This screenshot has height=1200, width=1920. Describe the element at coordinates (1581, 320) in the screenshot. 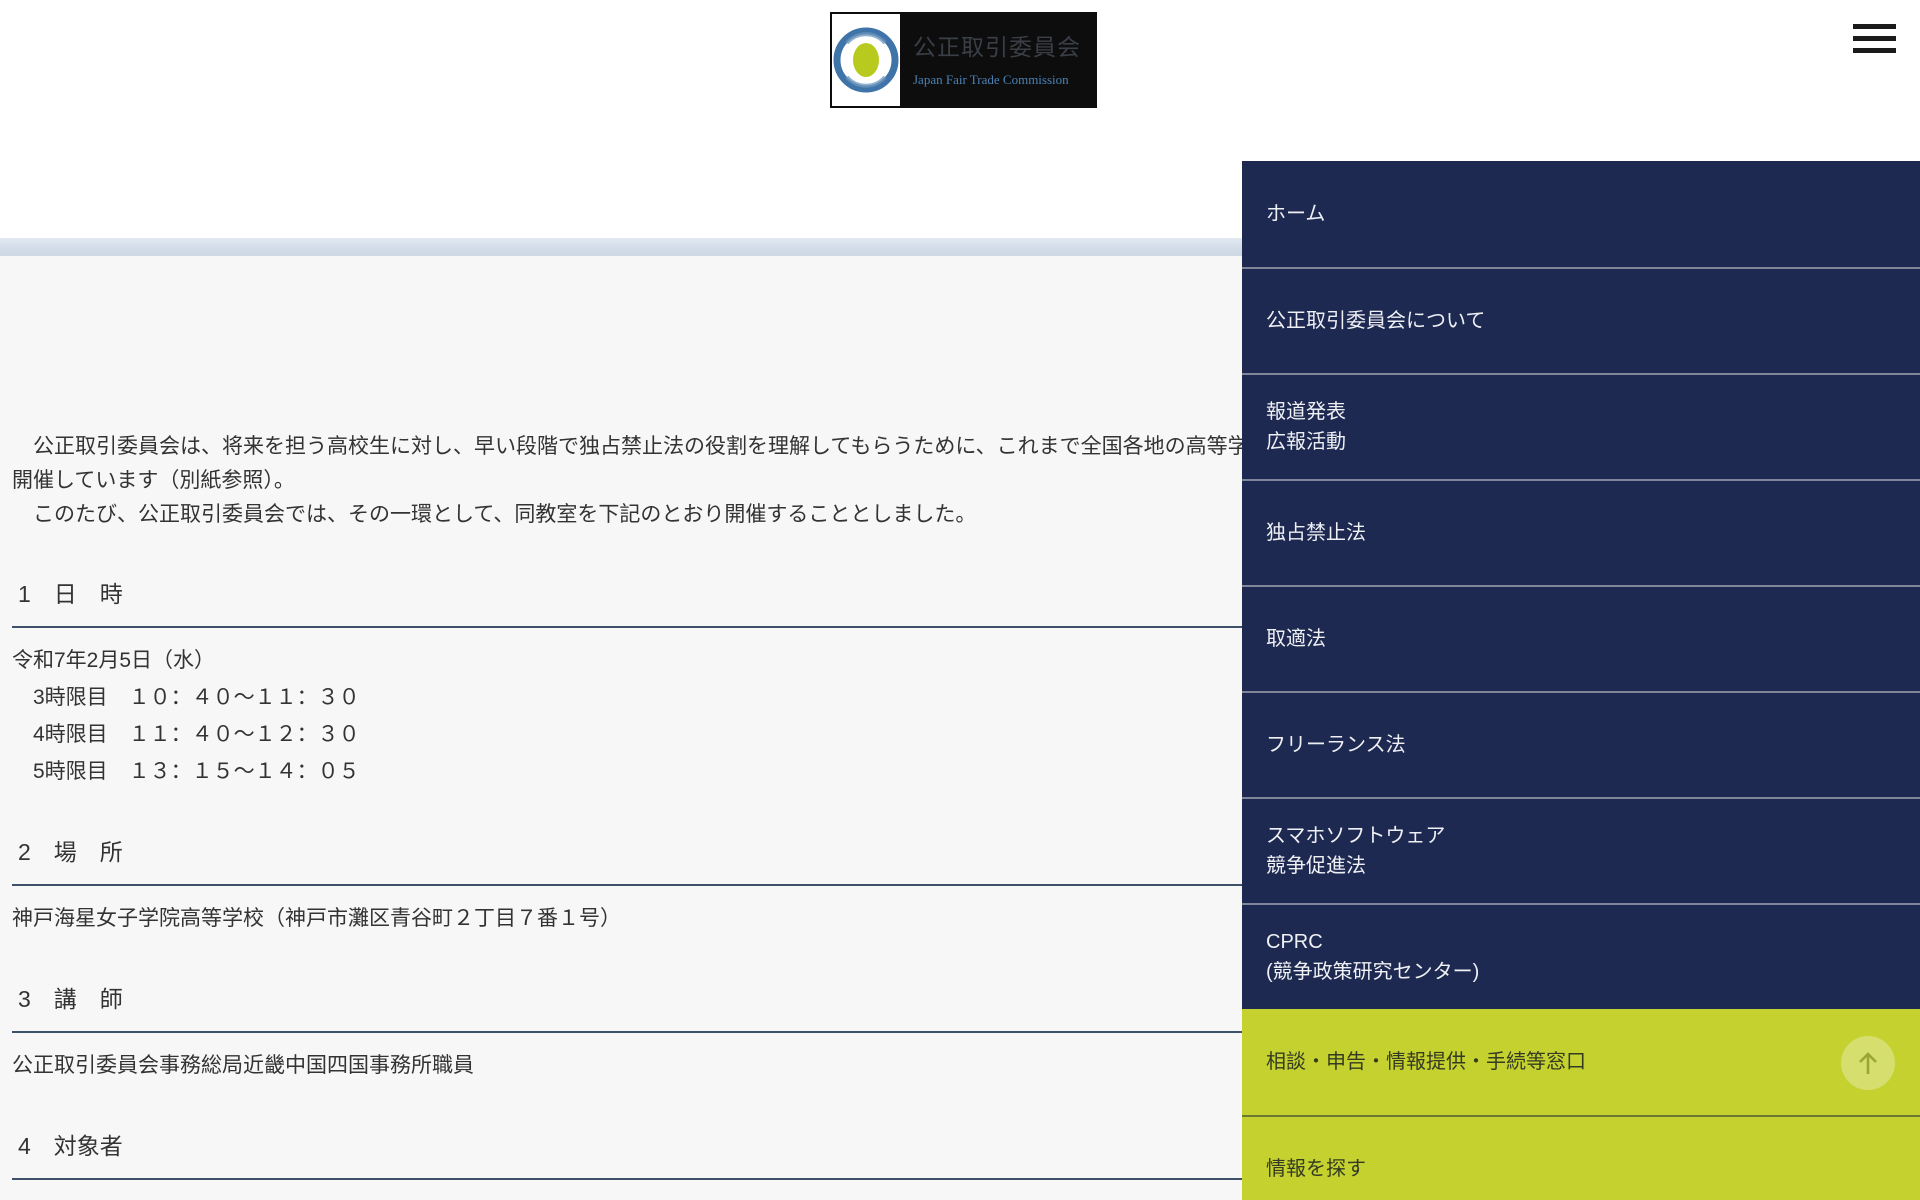

I see `menu-item: 公正取引委員会について` at that location.